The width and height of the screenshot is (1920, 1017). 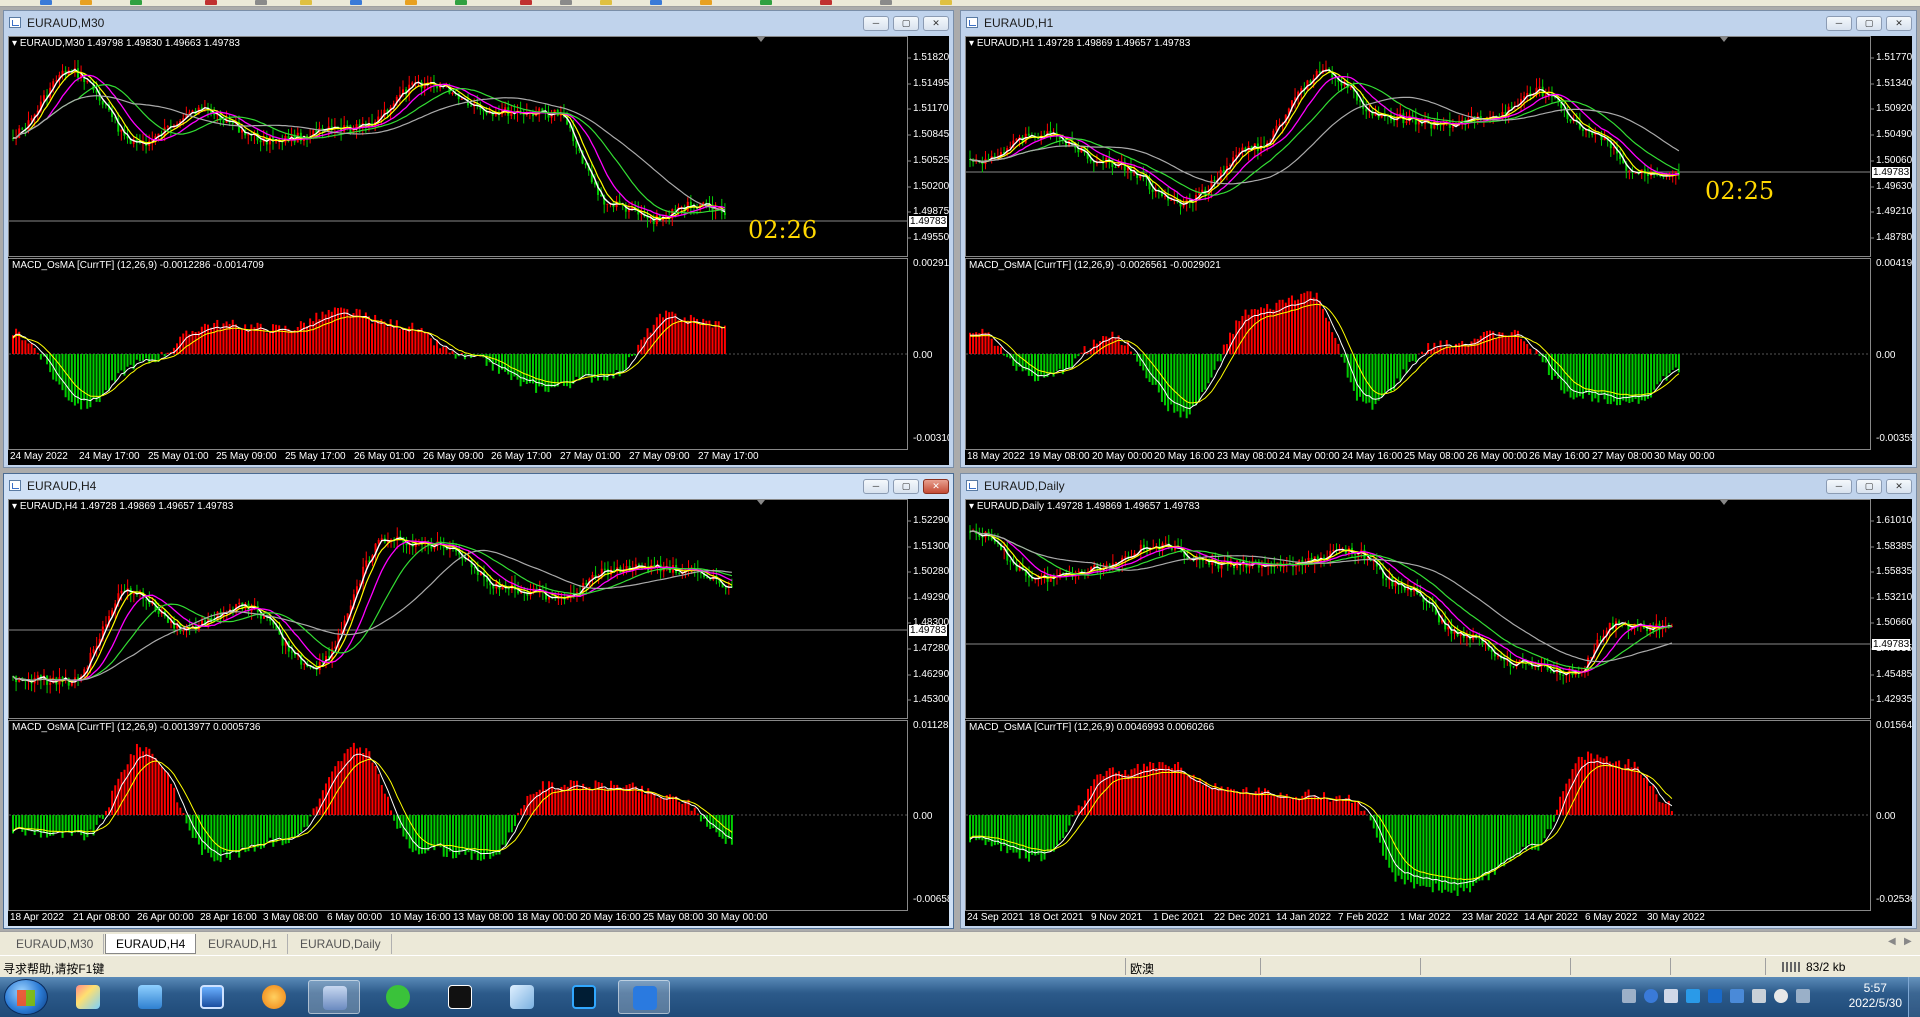 What do you see at coordinates (398, 997) in the screenshot?
I see `taskbar-app-wechat` at bounding box center [398, 997].